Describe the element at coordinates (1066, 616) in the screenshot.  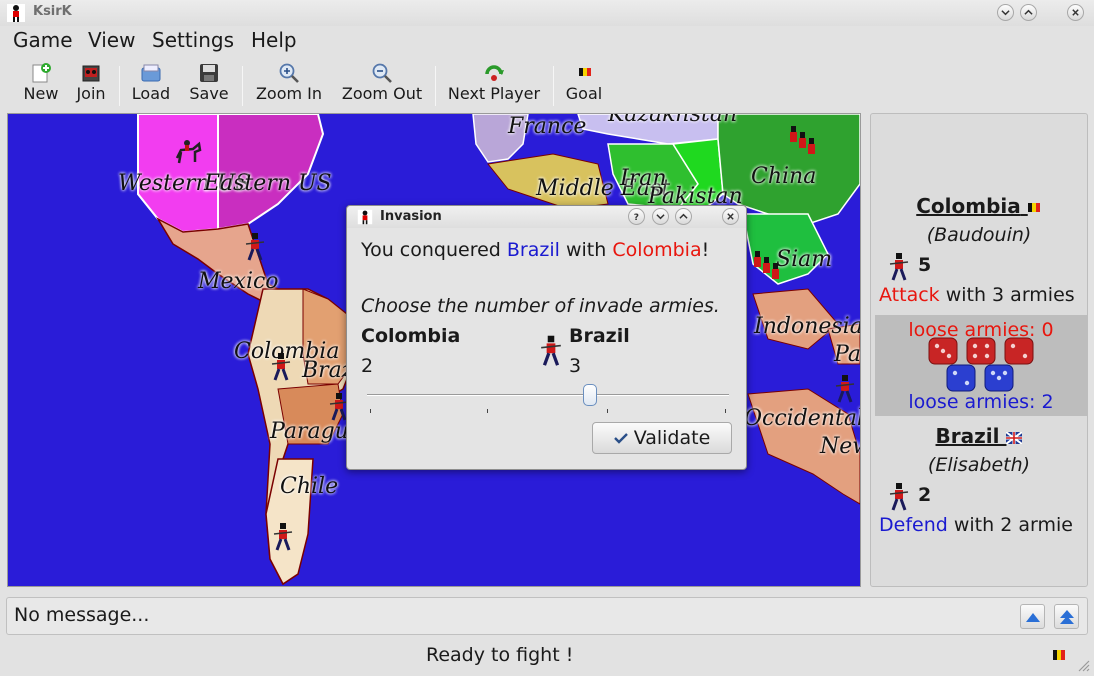
I see `message-top-button` at that location.